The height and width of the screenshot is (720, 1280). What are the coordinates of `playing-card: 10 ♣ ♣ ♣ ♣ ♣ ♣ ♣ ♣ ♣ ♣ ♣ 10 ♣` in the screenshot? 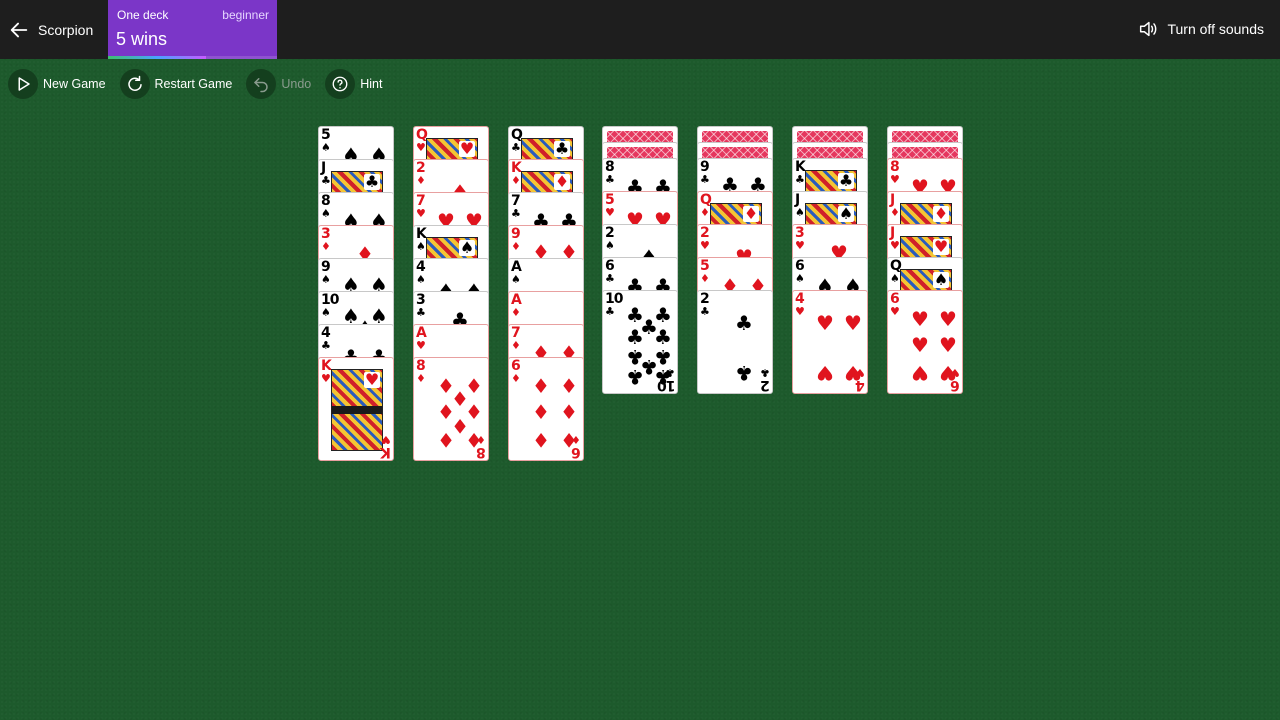 It's located at (640, 342).